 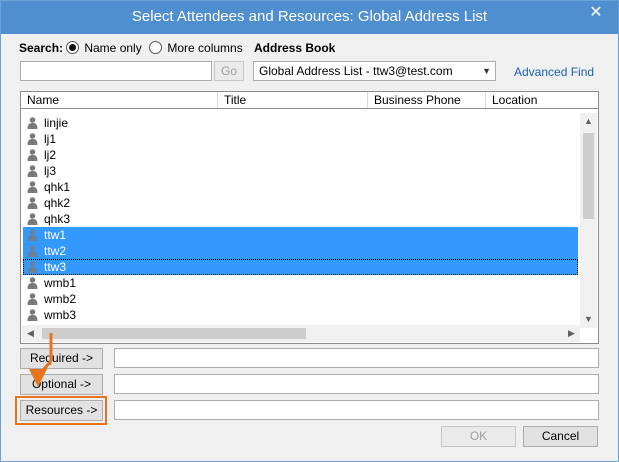 What do you see at coordinates (113, 48) in the screenshot?
I see `radio-name-only-label: Name only` at bounding box center [113, 48].